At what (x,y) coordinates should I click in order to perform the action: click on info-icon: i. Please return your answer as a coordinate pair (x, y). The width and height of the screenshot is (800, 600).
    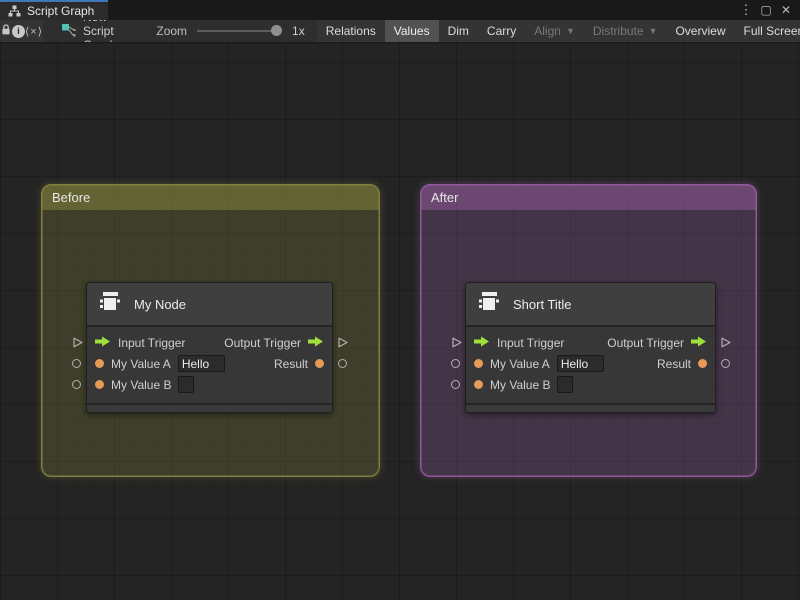
    Looking at the image, I should click on (18, 31).